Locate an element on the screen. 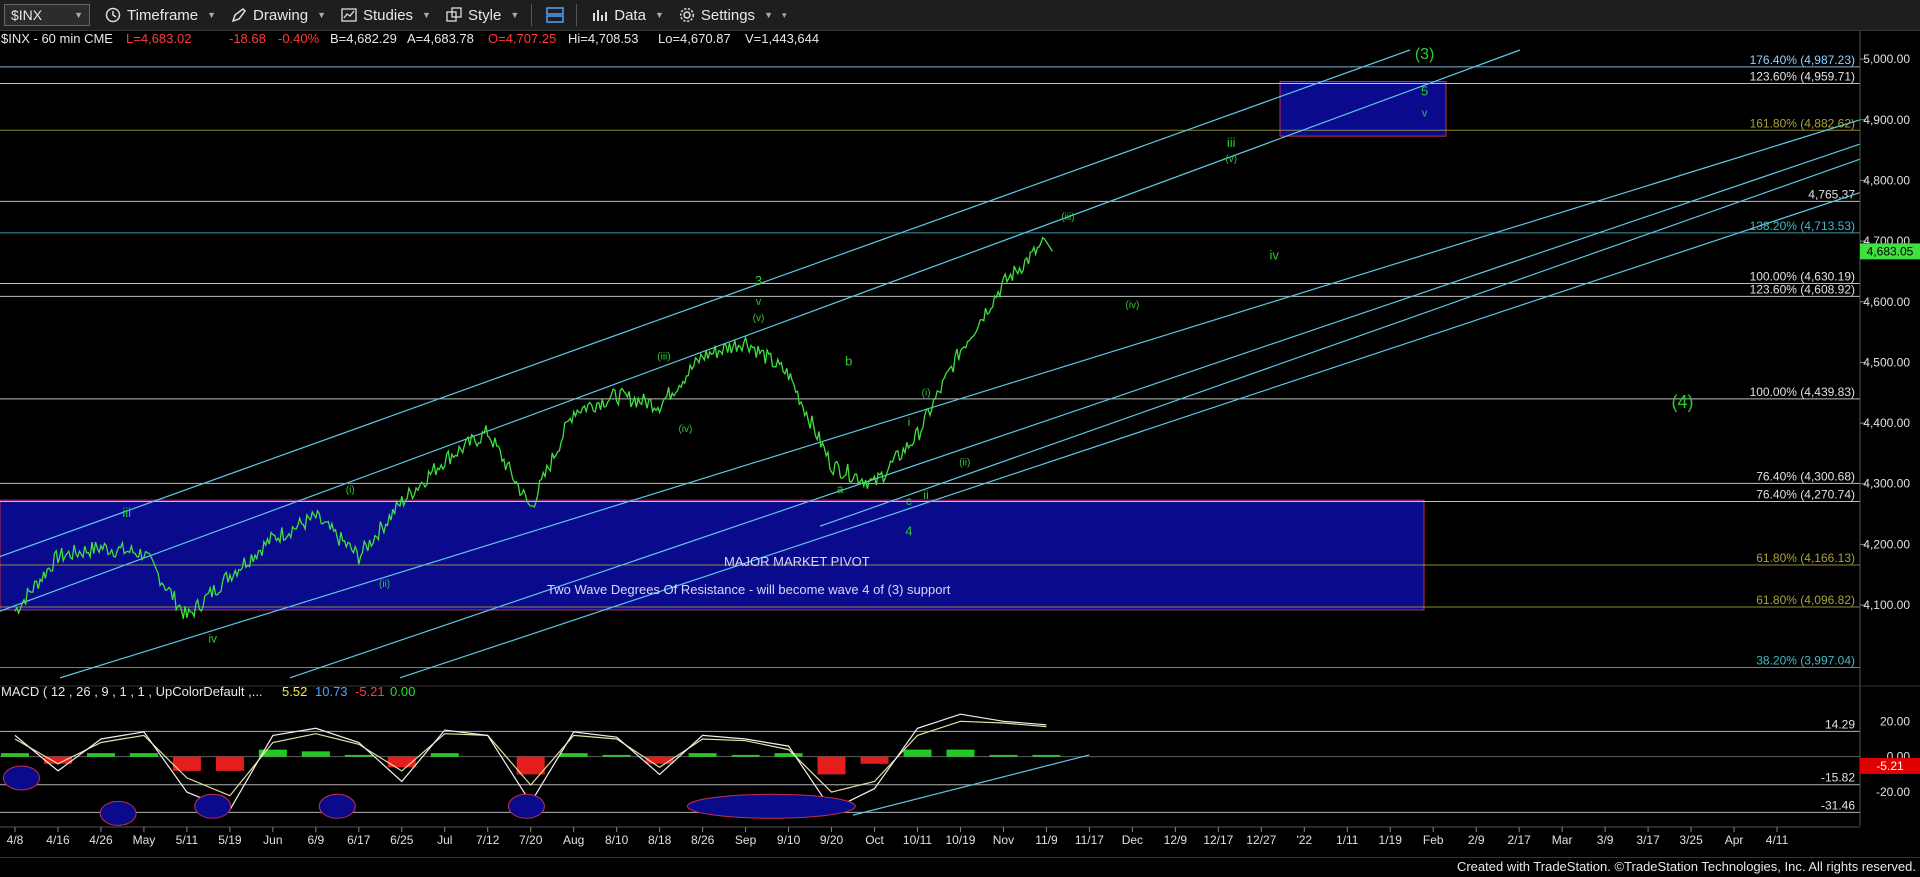 This screenshot has width=1920, height=877. price-tick-label: 4,400.00 is located at coordinates (1886, 423).